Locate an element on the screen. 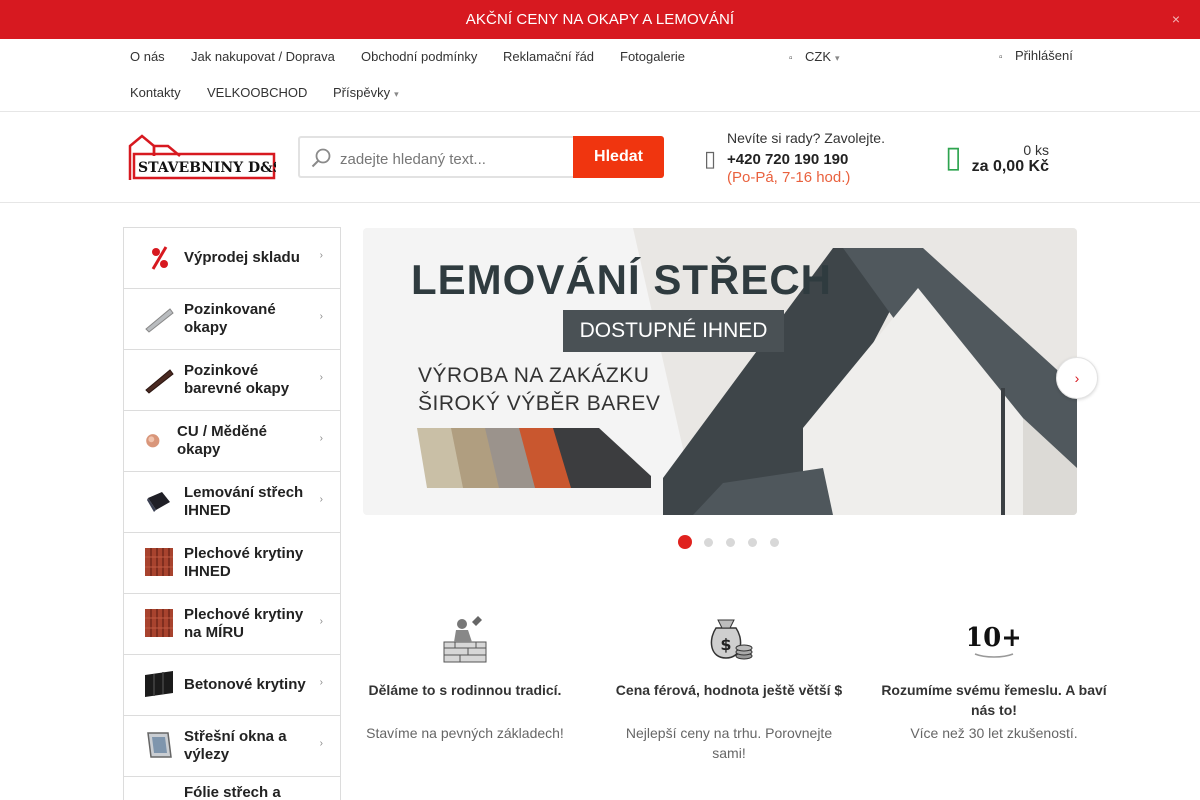  slider-dots is located at coordinates (738, 542).